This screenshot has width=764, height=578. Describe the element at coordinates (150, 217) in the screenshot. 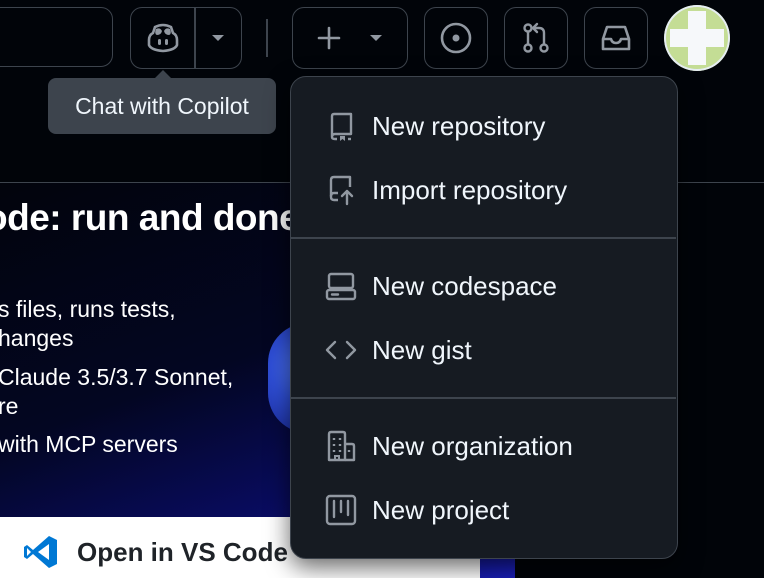

I see `banner-title: ode: run and done` at that location.